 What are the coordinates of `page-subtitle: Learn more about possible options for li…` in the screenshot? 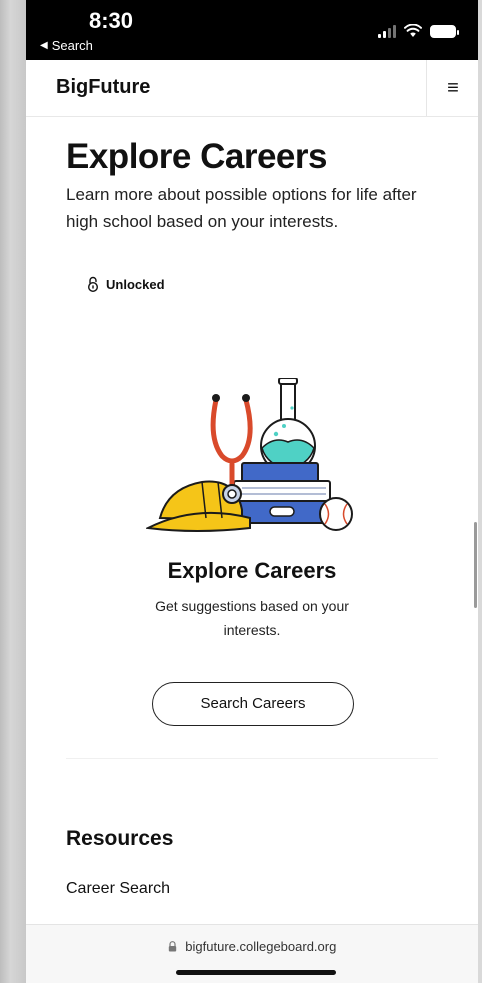 It's located at (241, 208).